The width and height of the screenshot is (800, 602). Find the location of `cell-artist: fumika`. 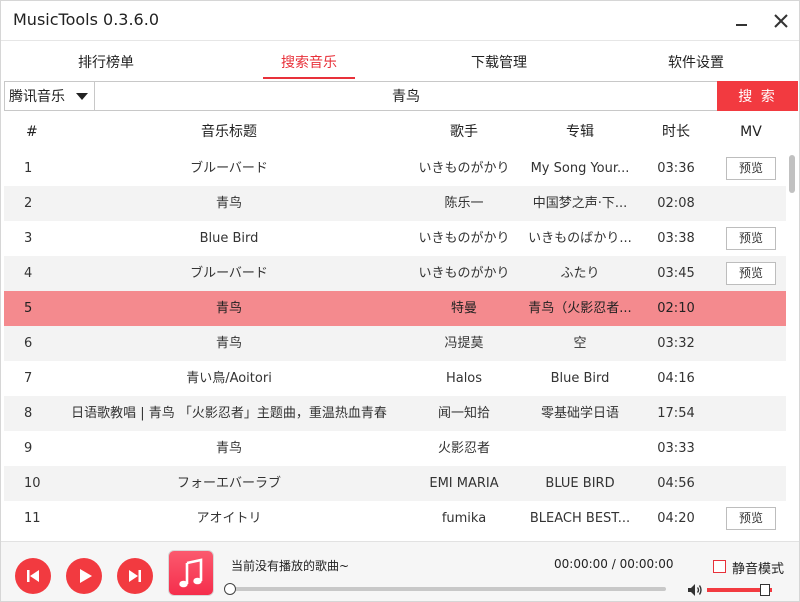

cell-artist: fumika is located at coordinates (464, 518).